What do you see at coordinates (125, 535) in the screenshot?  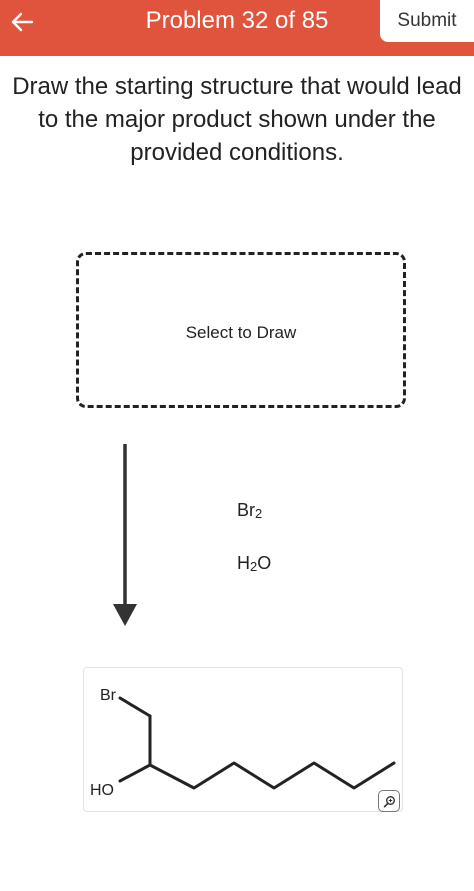 I see `reaction-arrow-icon` at bounding box center [125, 535].